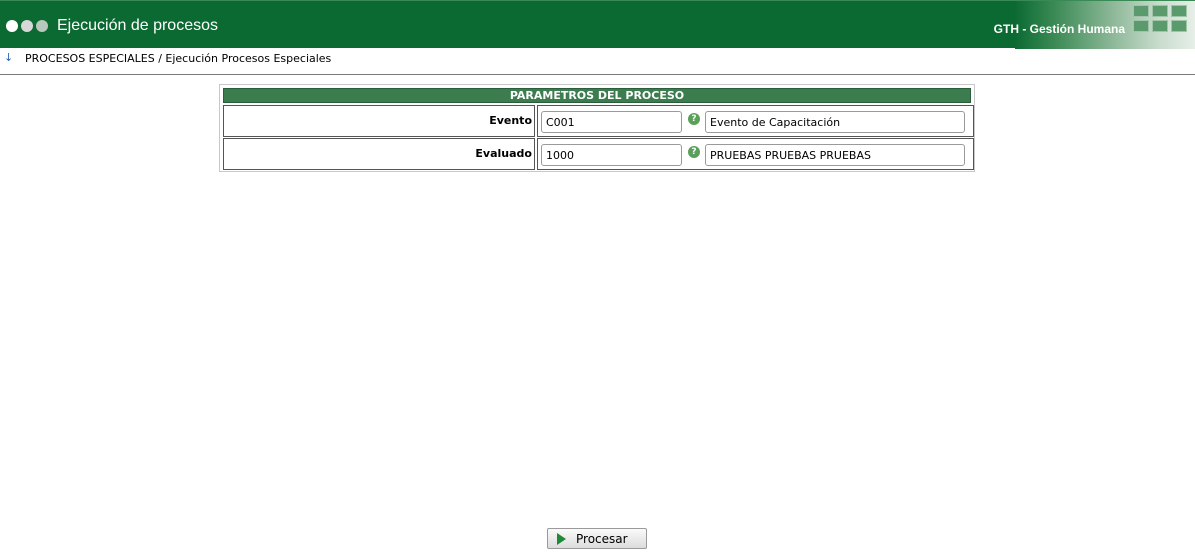 This screenshot has height=559, width=1195. What do you see at coordinates (1160, 18) in the screenshot?
I see `people-icon-grid` at bounding box center [1160, 18].